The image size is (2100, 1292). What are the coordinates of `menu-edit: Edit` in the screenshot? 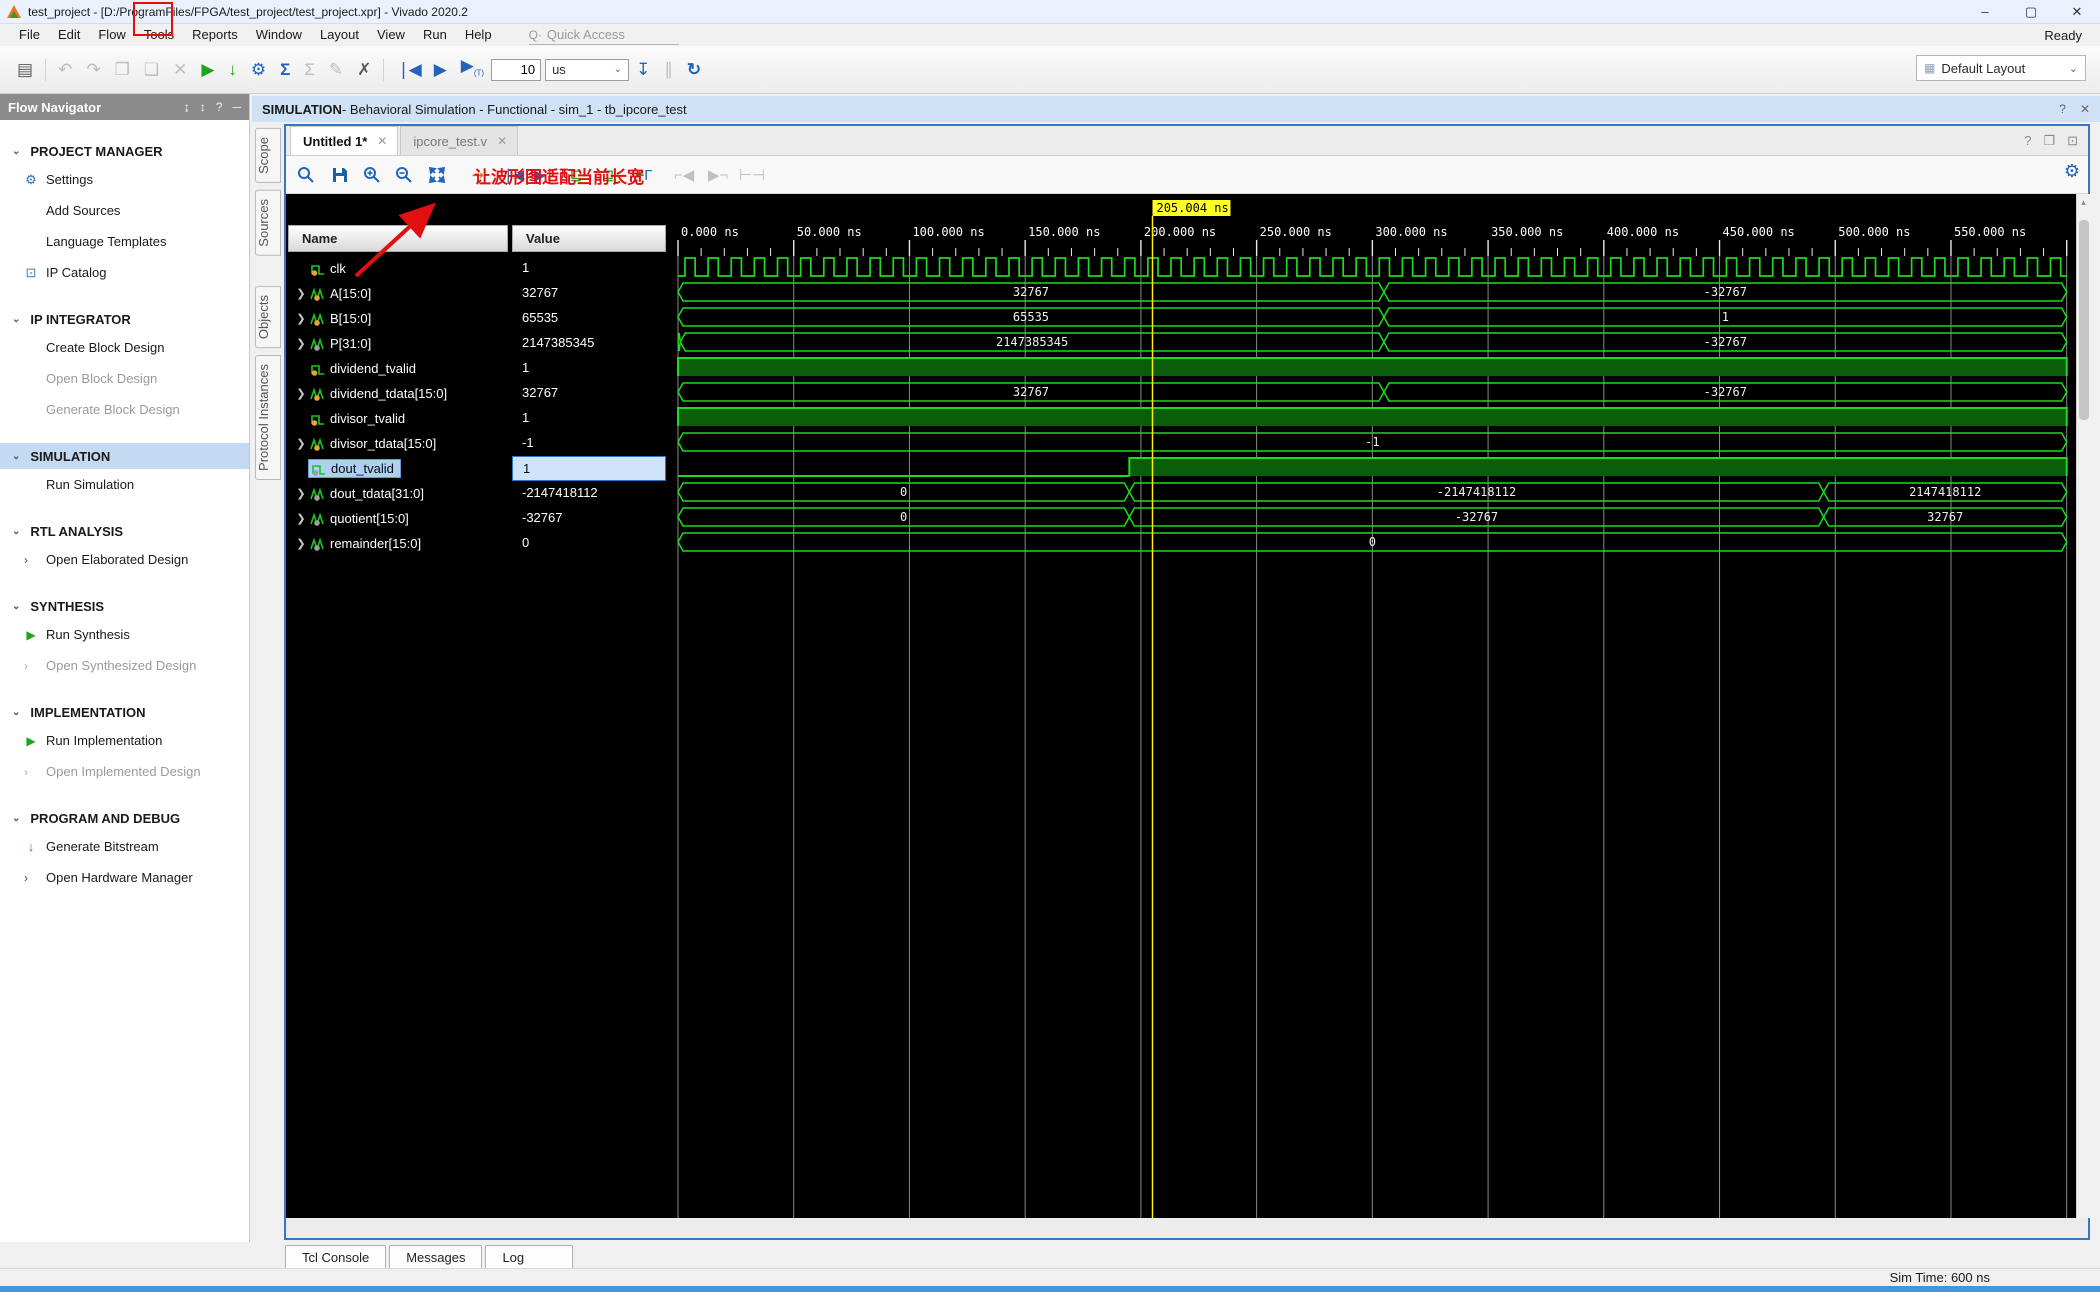 It's located at (69, 35).